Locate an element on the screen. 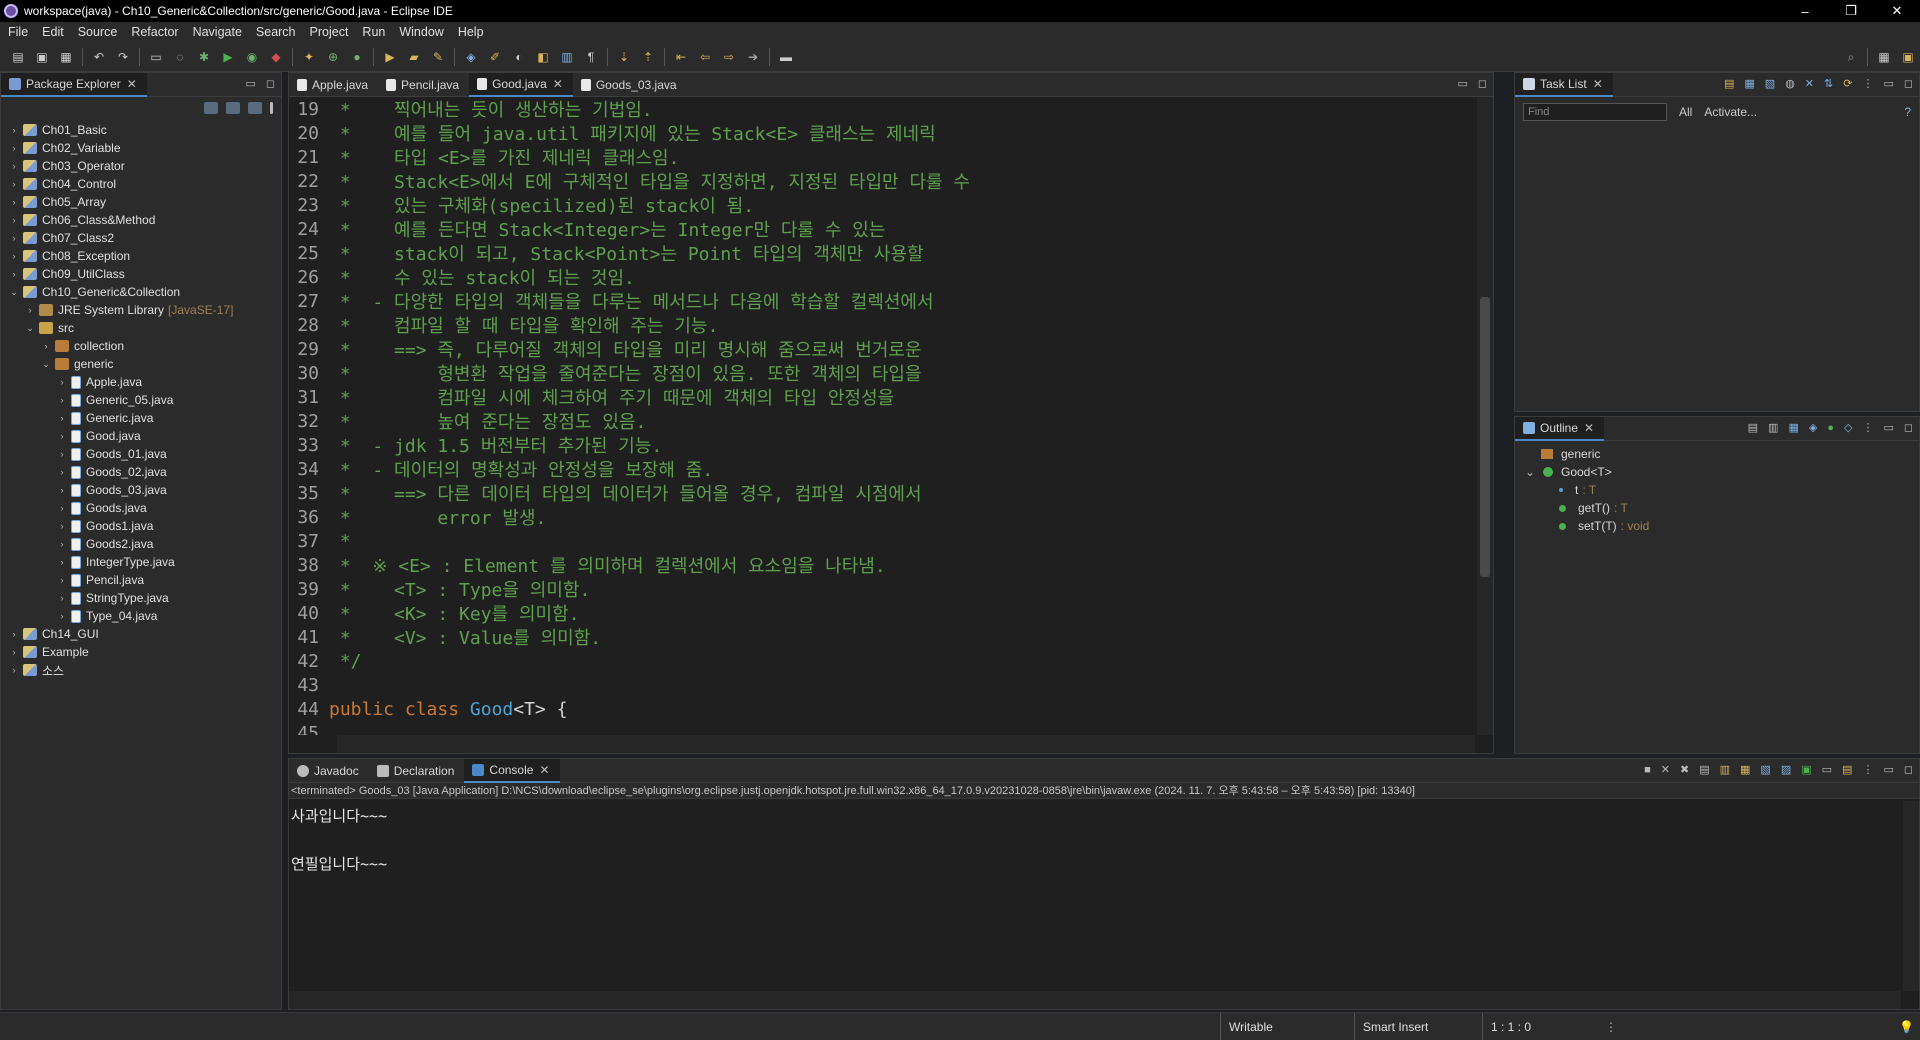  pin-console-icon: ▧ is located at coordinates (1765, 769).